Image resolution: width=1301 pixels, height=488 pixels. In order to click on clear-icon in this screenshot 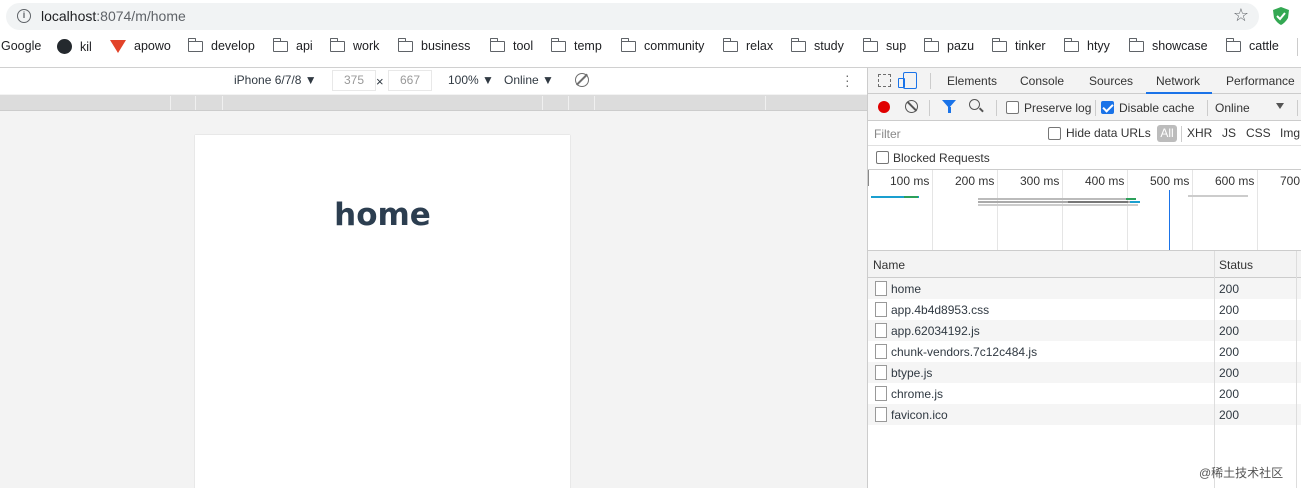, I will do `click(911, 106)`.